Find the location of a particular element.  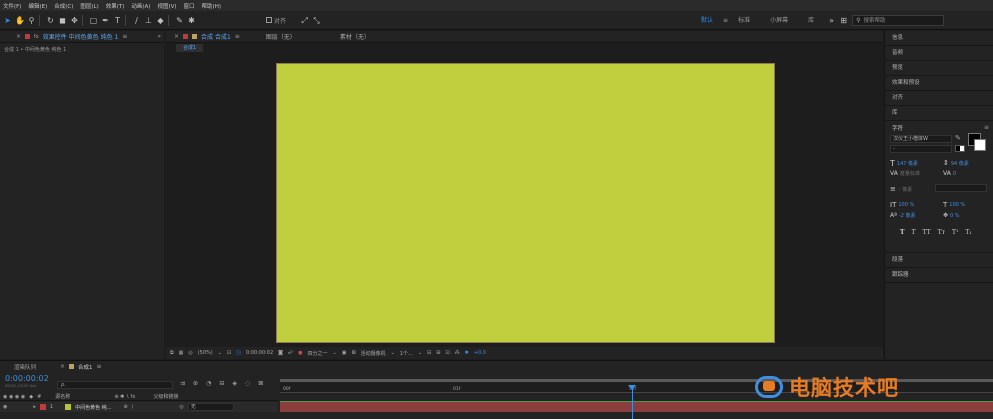

exposure-value: +0.0 is located at coordinates (480, 353).